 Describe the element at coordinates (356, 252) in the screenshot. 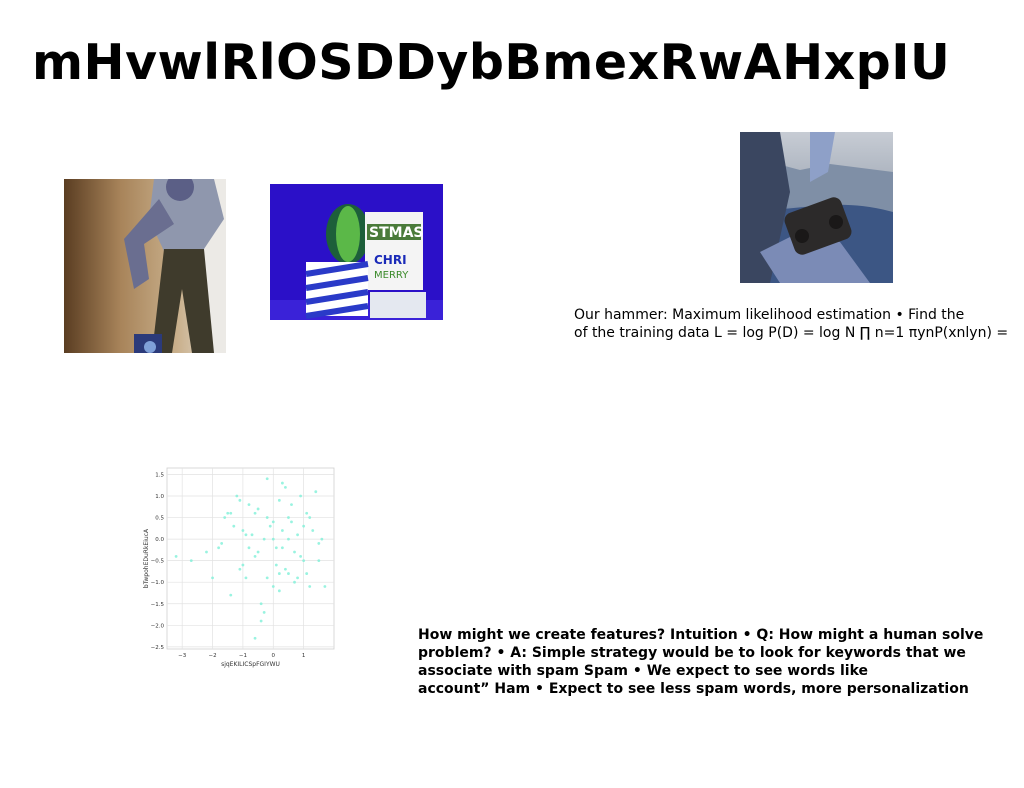

I see `christmas-gifts-photo: STMAS CHRI MERRY` at that location.